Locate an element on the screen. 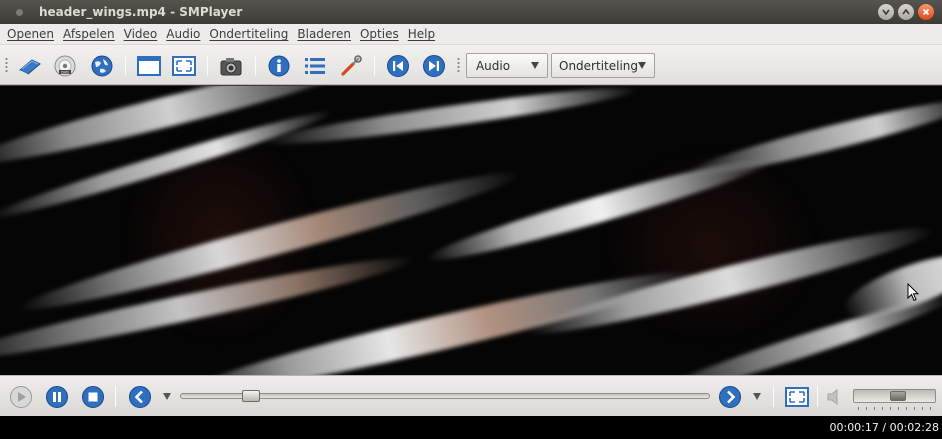 The height and width of the screenshot is (439, 942). menu-openen: Openen is located at coordinates (30, 34).